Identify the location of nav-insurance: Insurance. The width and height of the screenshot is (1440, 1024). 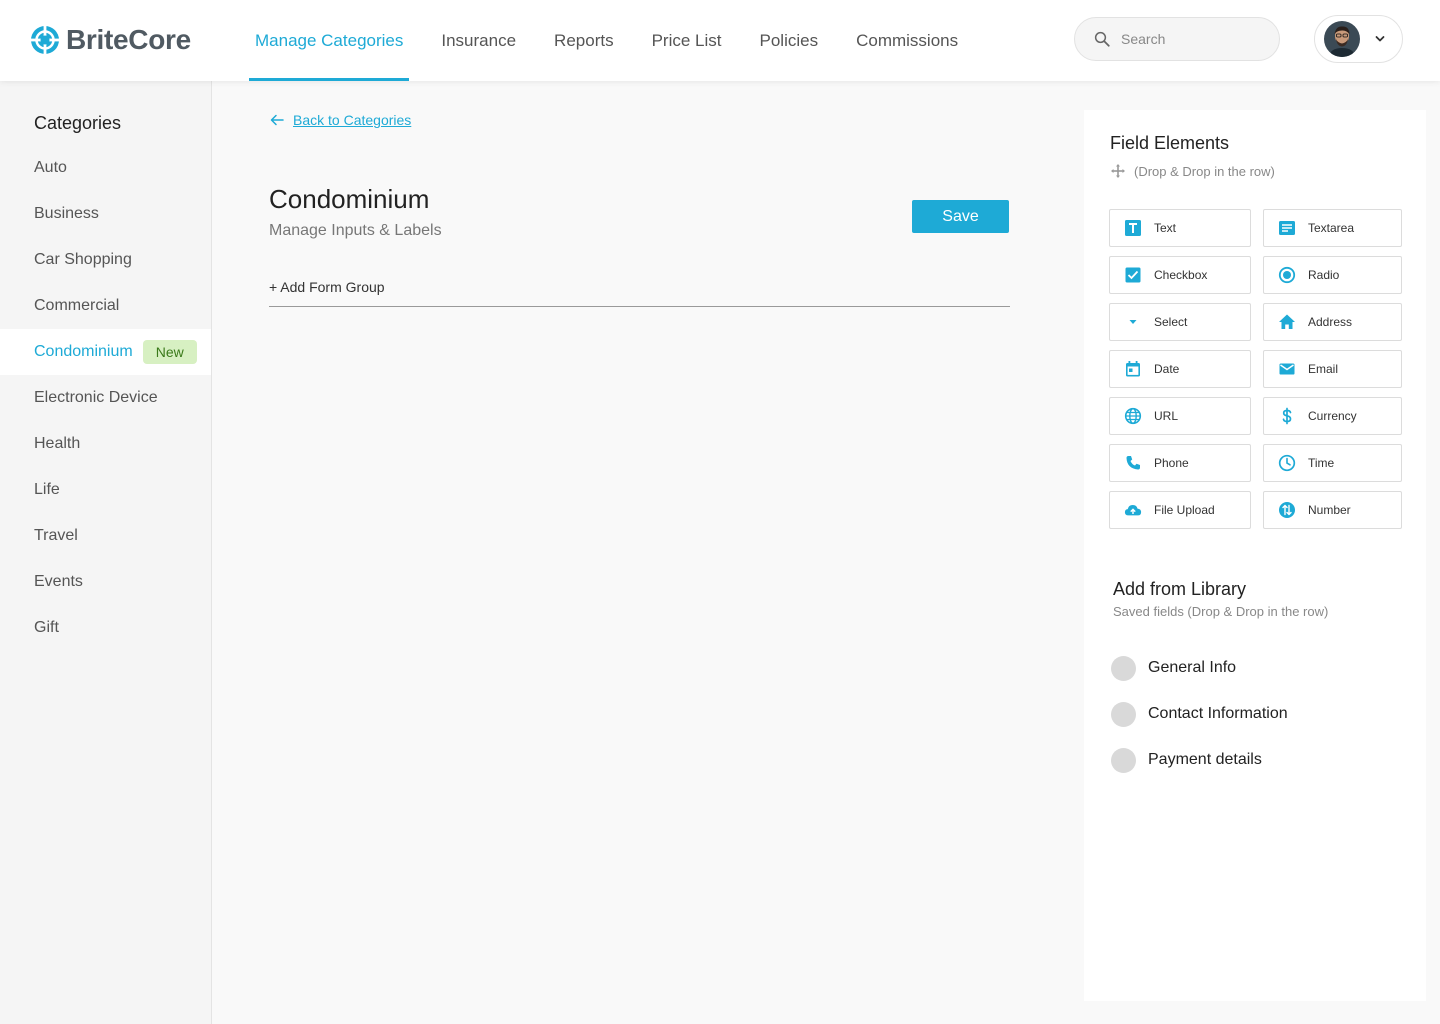
(478, 40).